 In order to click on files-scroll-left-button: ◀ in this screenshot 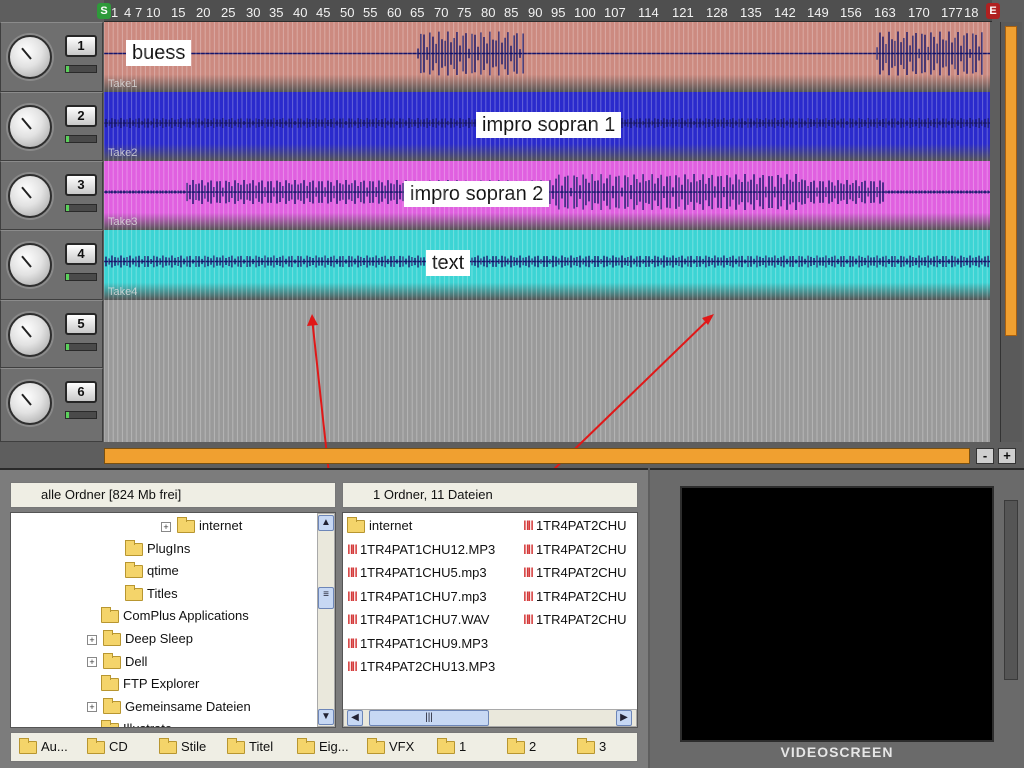, I will do `click(355, 718)`.